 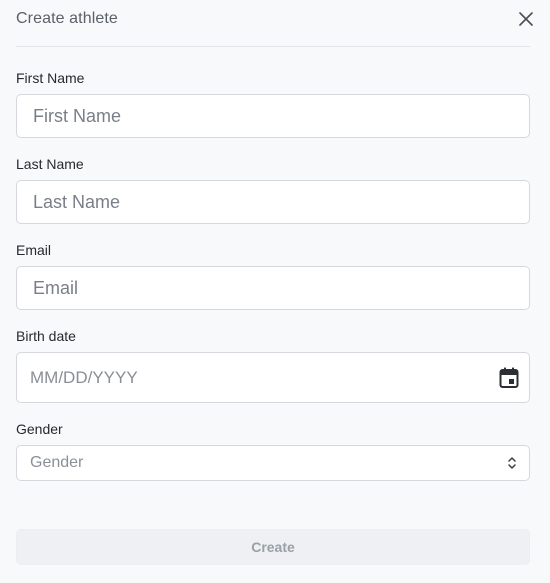 I want to click on email-input, so click(x=273, y=288).